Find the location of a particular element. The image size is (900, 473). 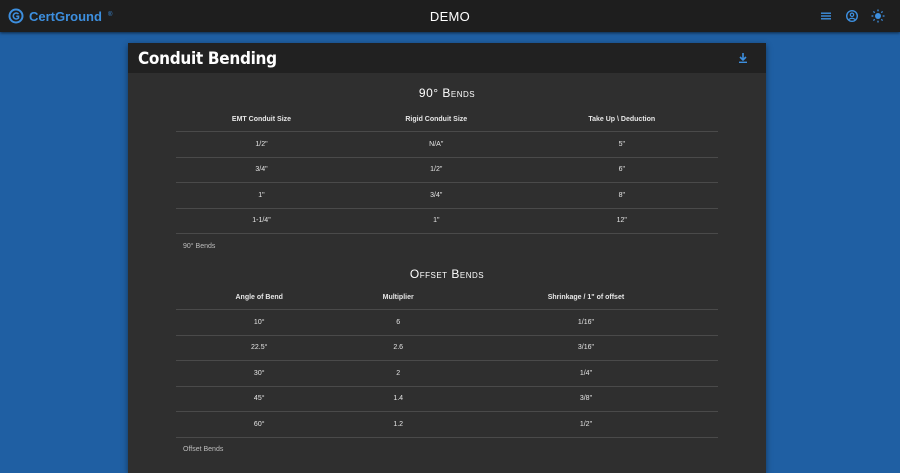

table-row: 45° 1.4 3/8" is located at coordinates (447, 399).